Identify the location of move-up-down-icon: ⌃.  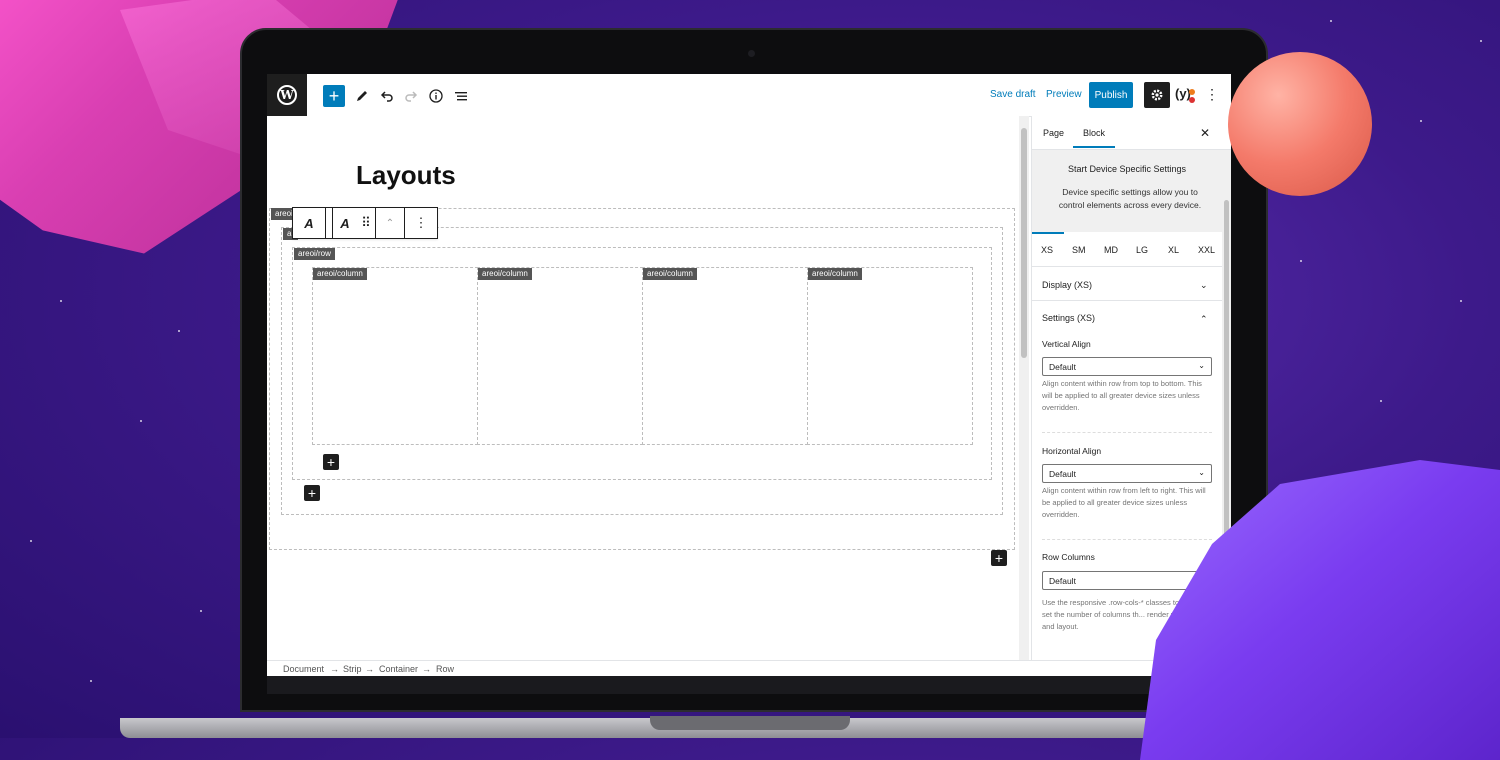
(390, 223).